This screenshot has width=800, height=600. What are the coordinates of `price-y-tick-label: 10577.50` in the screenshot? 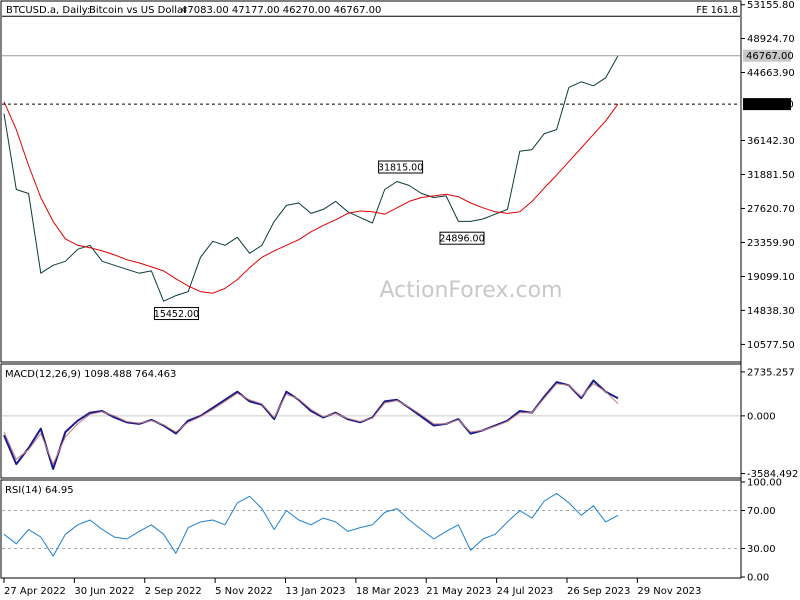 It's located at (771, 345).